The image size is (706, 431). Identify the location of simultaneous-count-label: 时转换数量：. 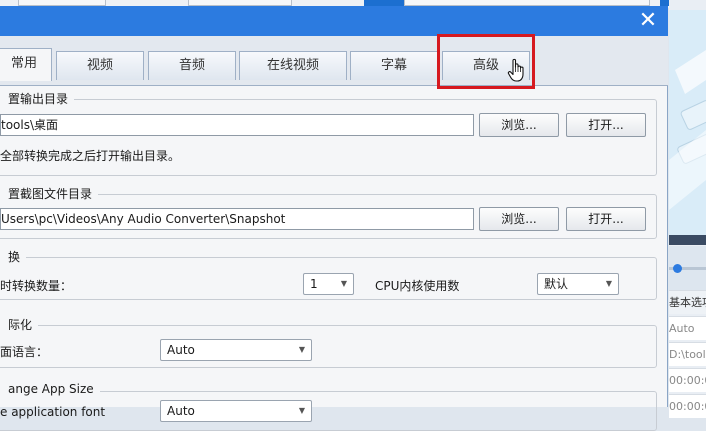
(36, 286).